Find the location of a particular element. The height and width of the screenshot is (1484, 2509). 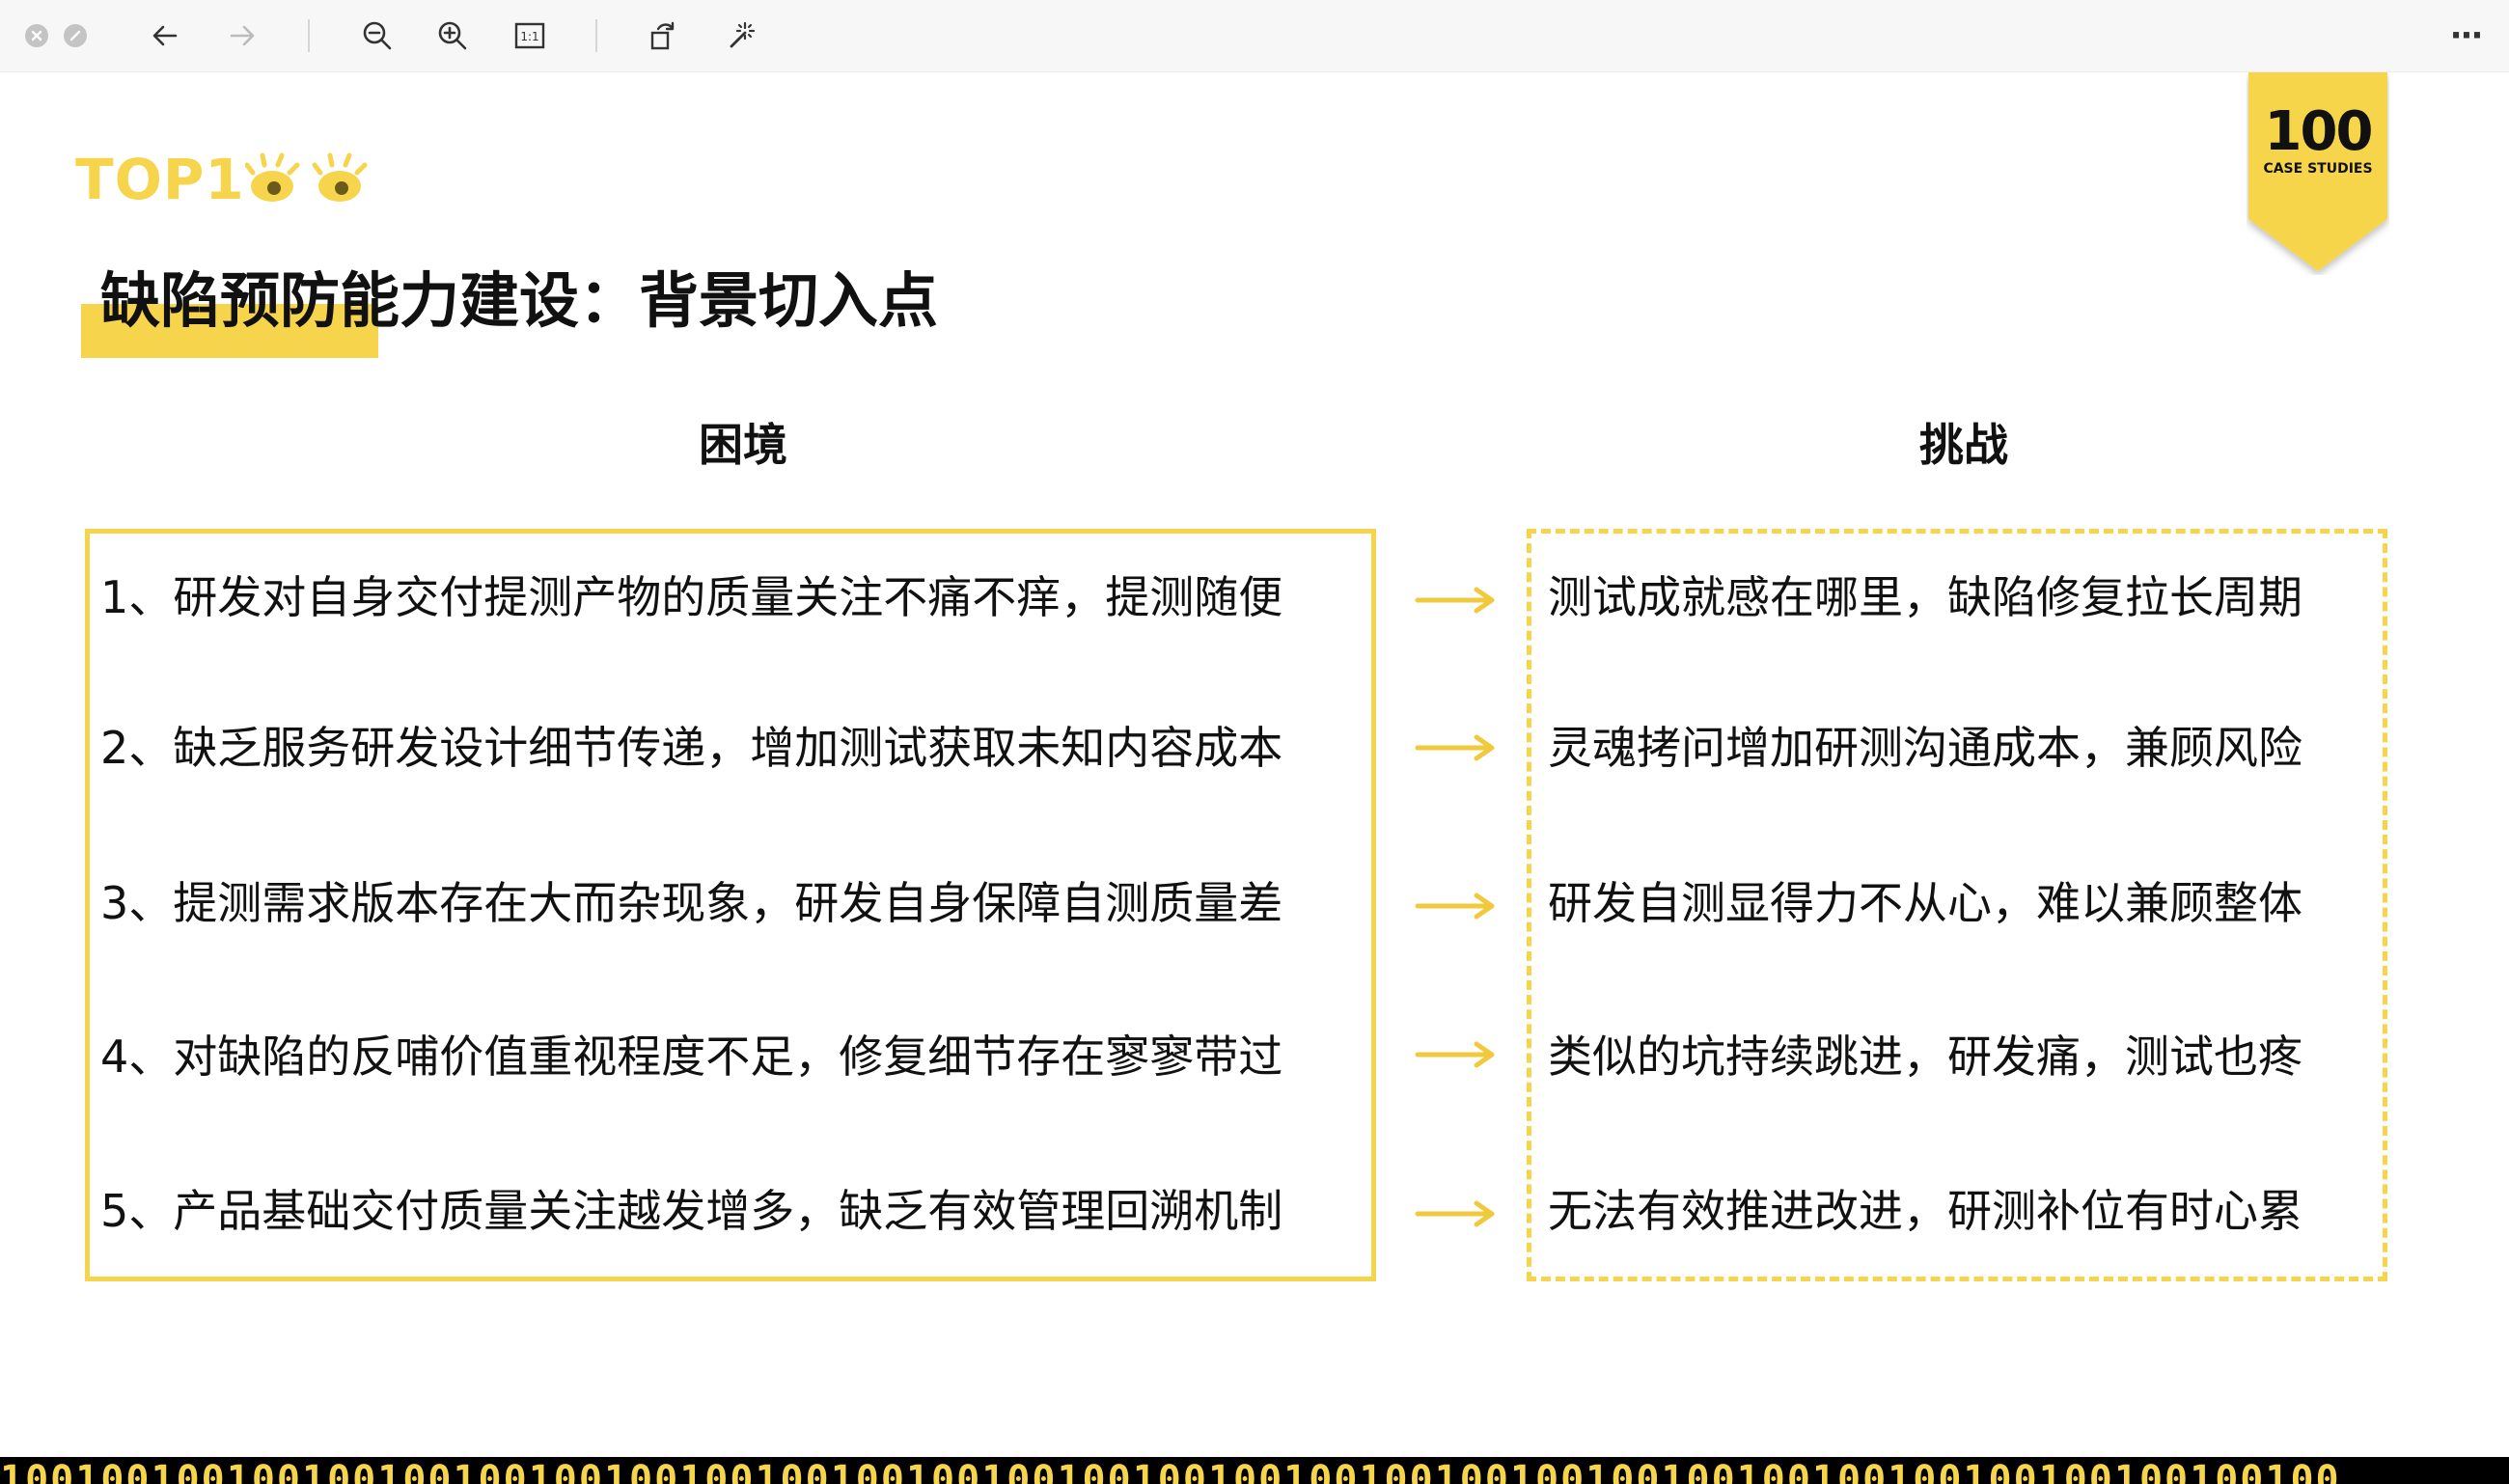

challenge-item: 灵魂拷问增加研测沟通成本，兼顾风险 is located at coordinates (1925, 748).